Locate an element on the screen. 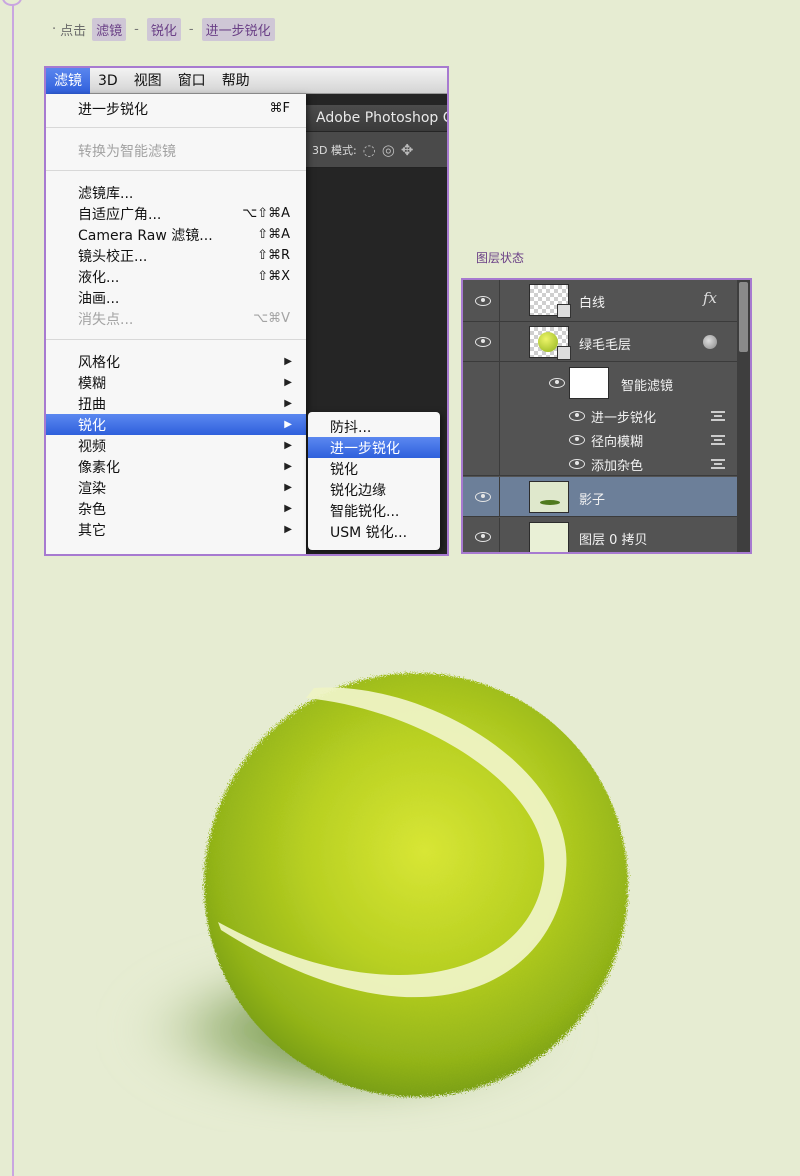  menu-window: 窗口 is located at coordinates (192, 81).